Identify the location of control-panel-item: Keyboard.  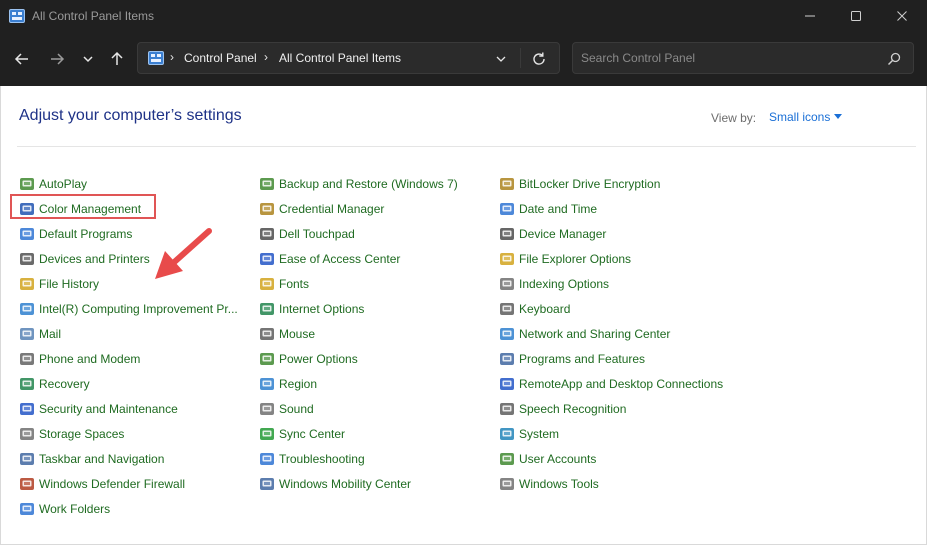
(534, 309).